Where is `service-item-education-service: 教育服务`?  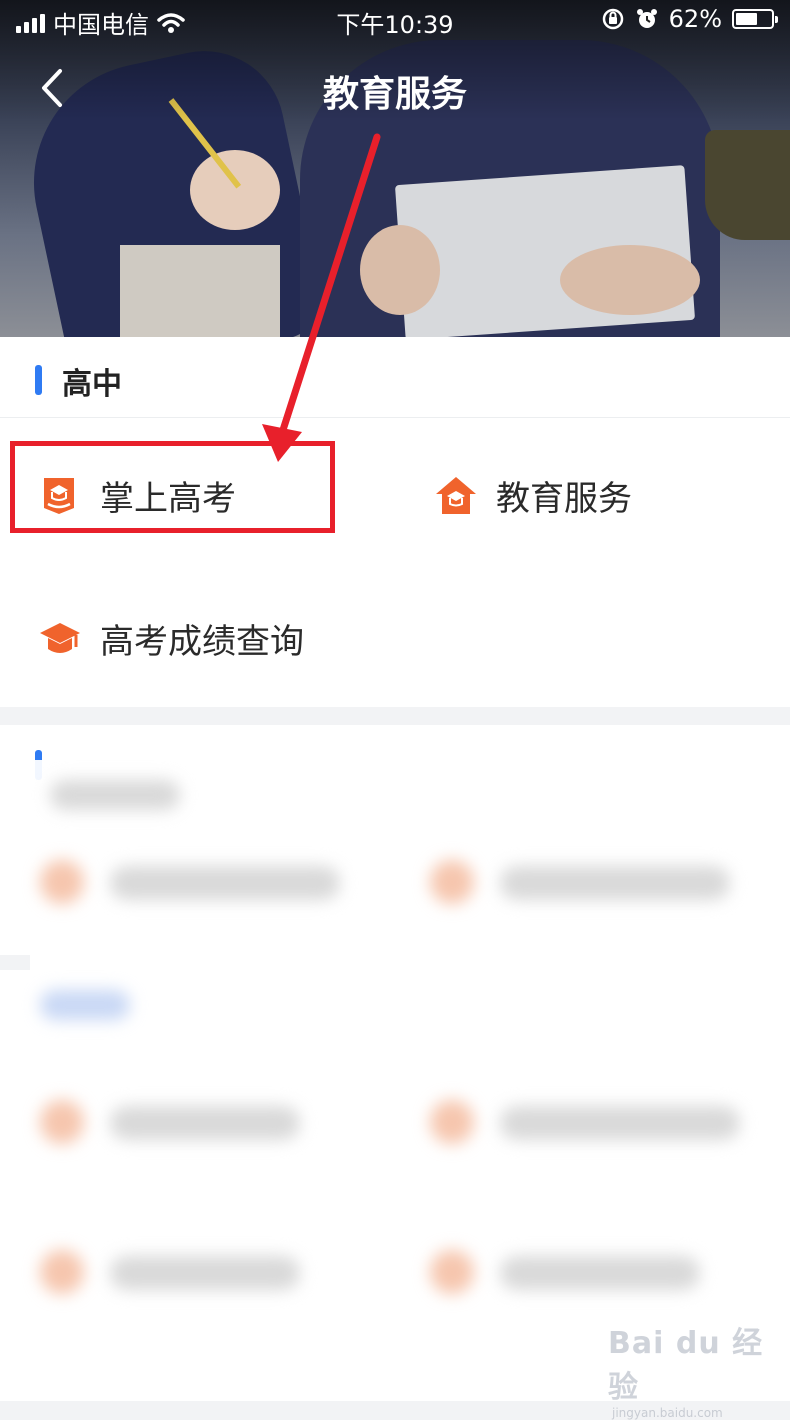
service-item-education-service: 教育服务 is located at coordinates (533, 495).